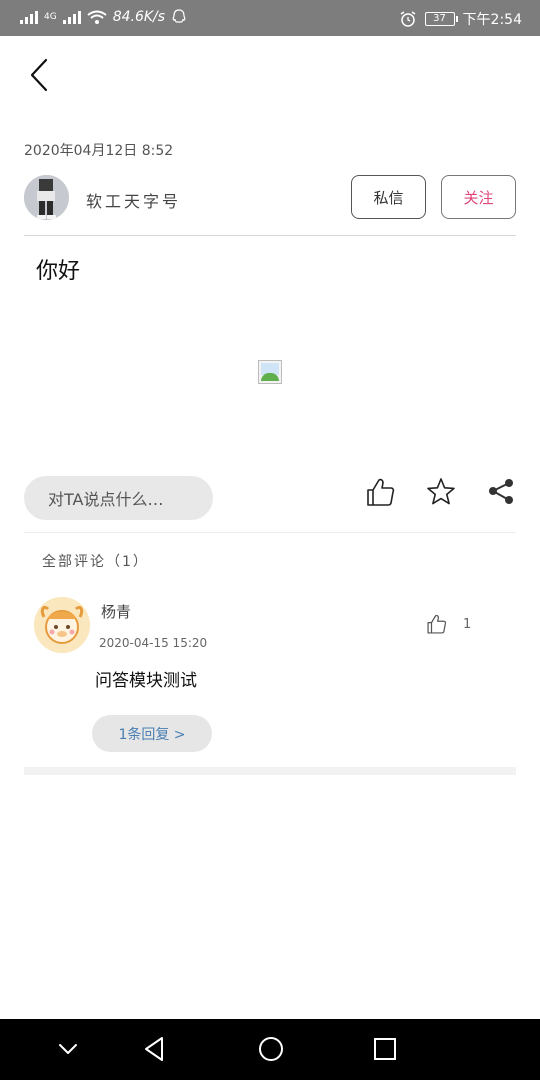  I want to click on nav-down-icon, so click(68, 1049).